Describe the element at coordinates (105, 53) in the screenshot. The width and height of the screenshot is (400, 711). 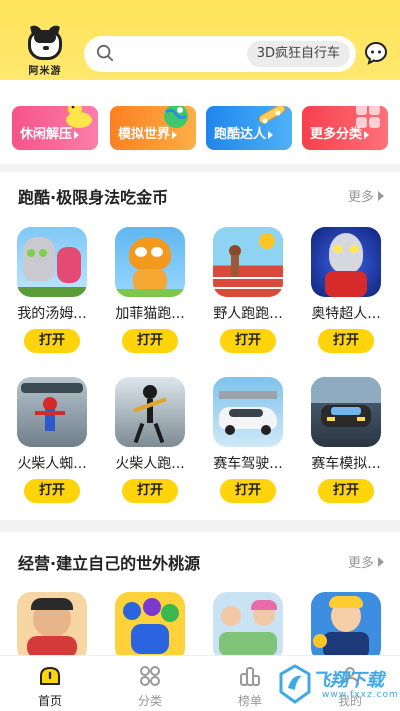
I see `search-icon` at that location.